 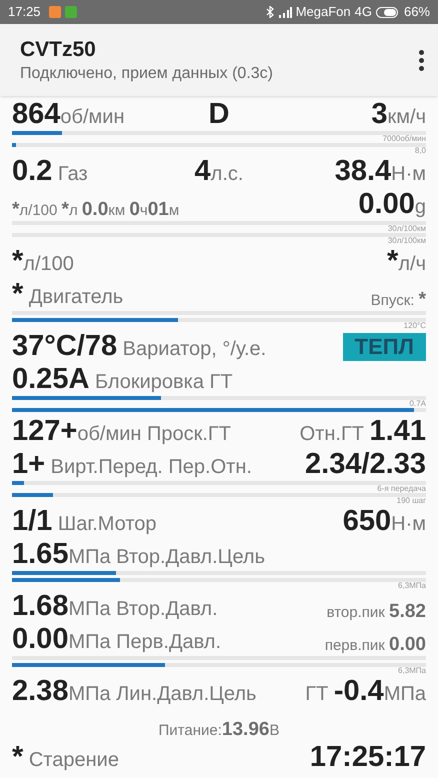 What do you see at coordinates (356, 612) in the screenshot?
I see `caption: втор.пик` at bounding box center [356, 612].